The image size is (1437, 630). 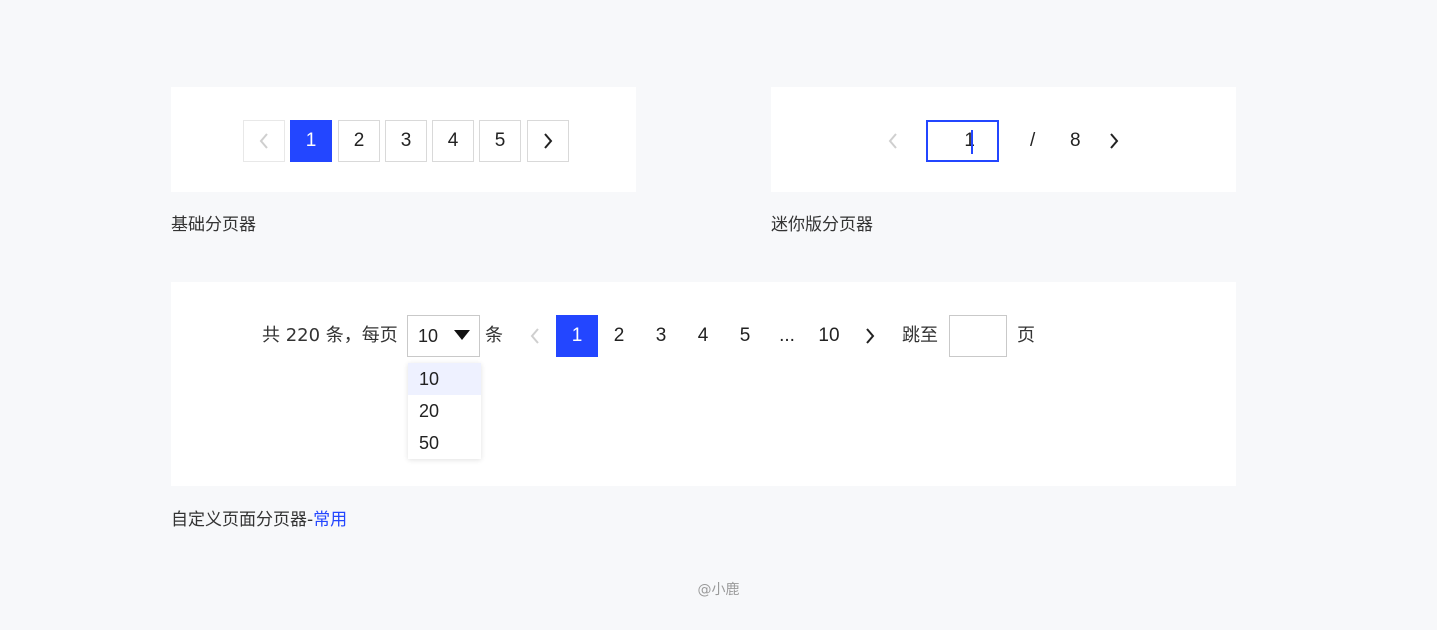 I want to click on text-caret, so click(x=972, y=142).